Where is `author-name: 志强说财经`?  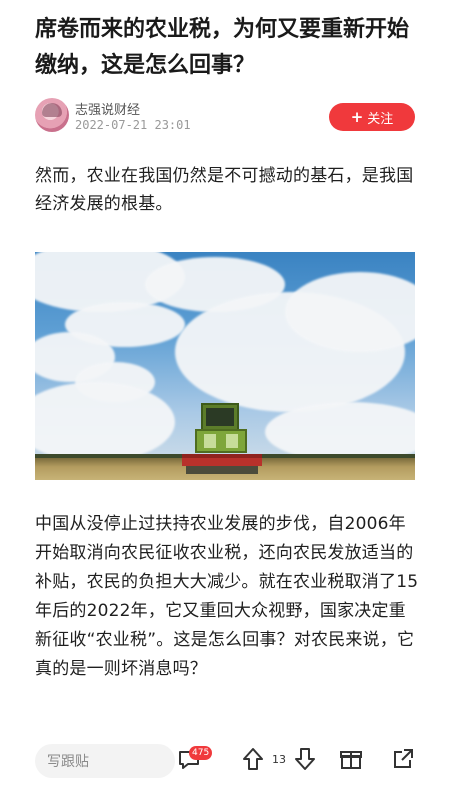
author-name: 志强说财经 is located at coordinates (107, 108).